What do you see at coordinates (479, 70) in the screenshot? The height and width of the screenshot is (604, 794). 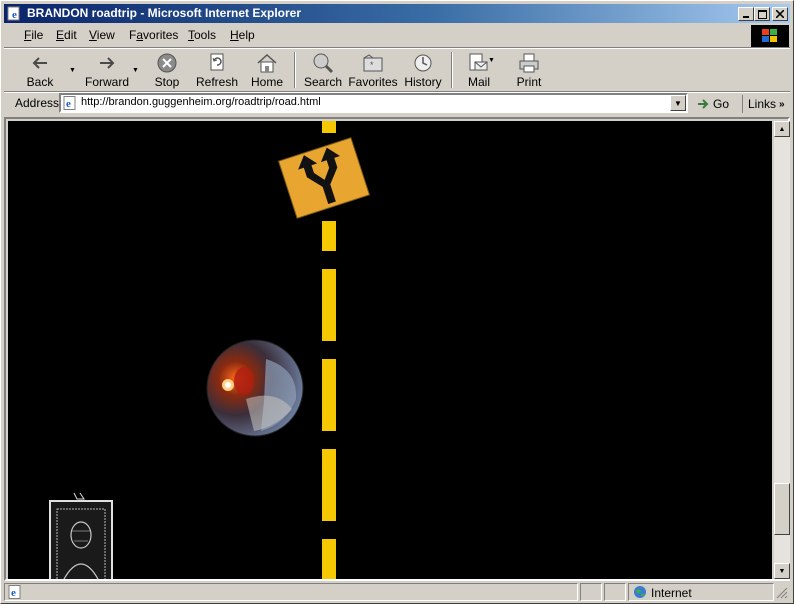 I see `mail-button: Mail` at bounding box center [479, 70].